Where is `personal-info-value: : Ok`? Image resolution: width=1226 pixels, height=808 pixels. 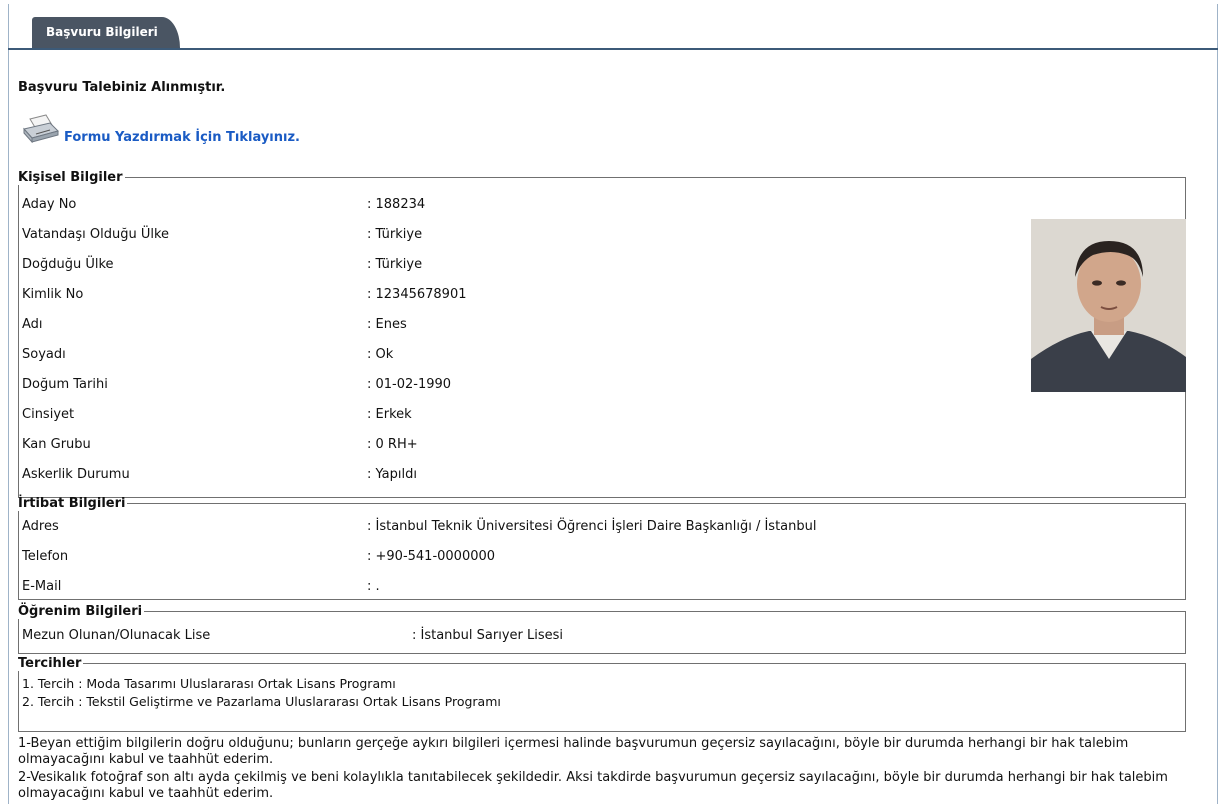
personal-info-value: : Ok is located at coordinates (380, 354).